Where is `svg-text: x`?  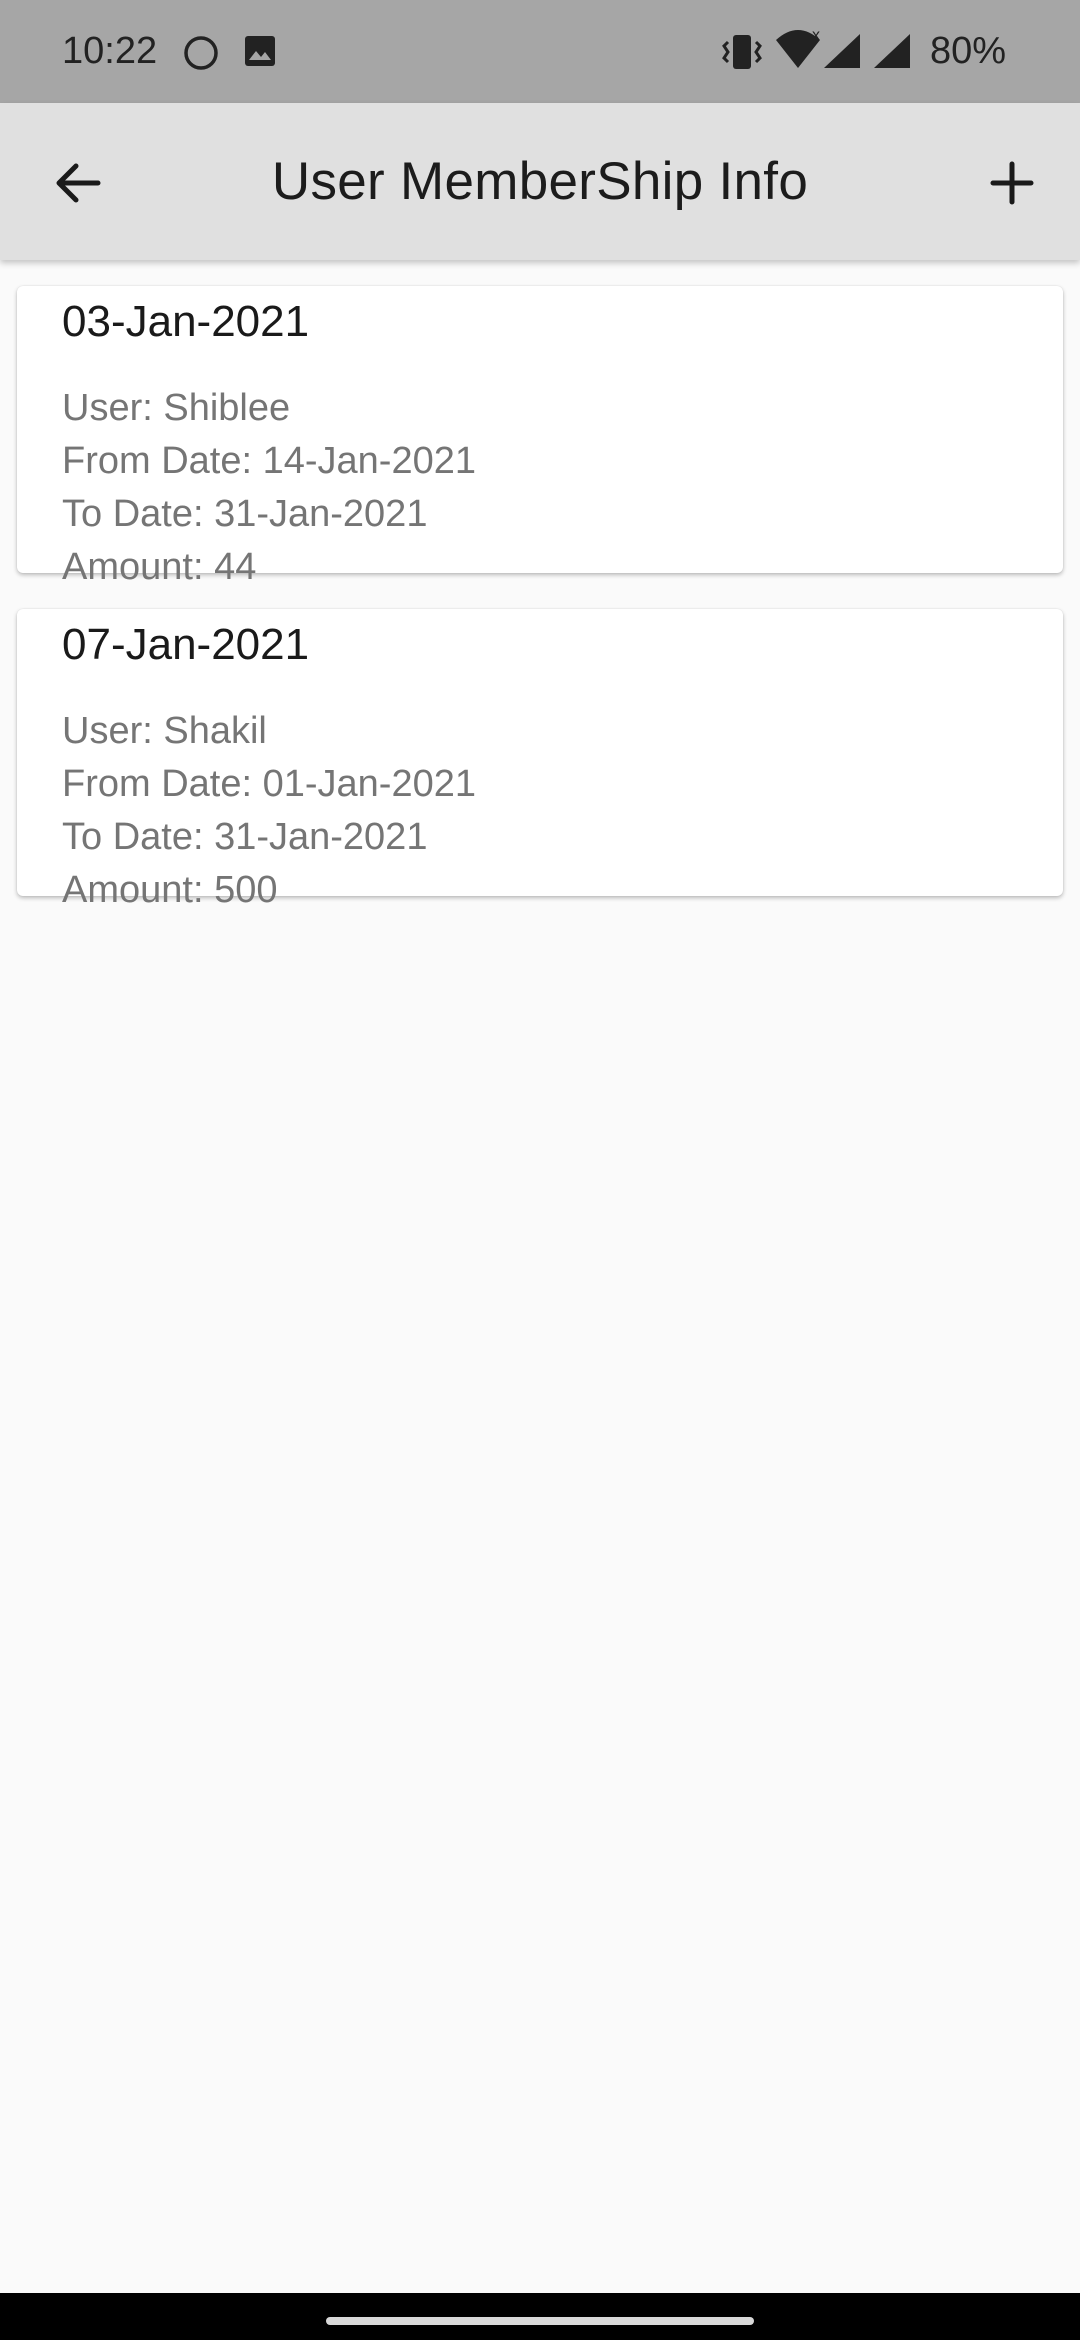 svg-text: x is located at coordinates (816, 35).